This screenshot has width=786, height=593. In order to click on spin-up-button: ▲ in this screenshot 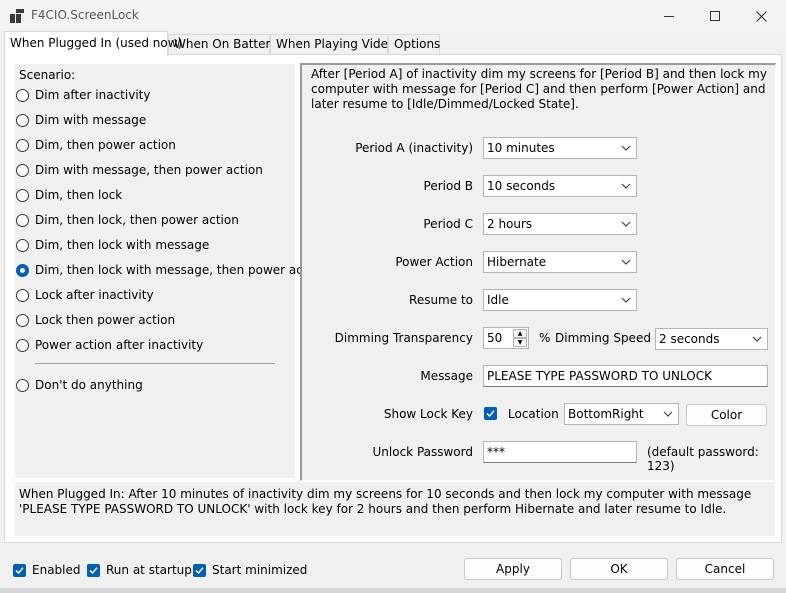, I will do `click(520, 333)`.